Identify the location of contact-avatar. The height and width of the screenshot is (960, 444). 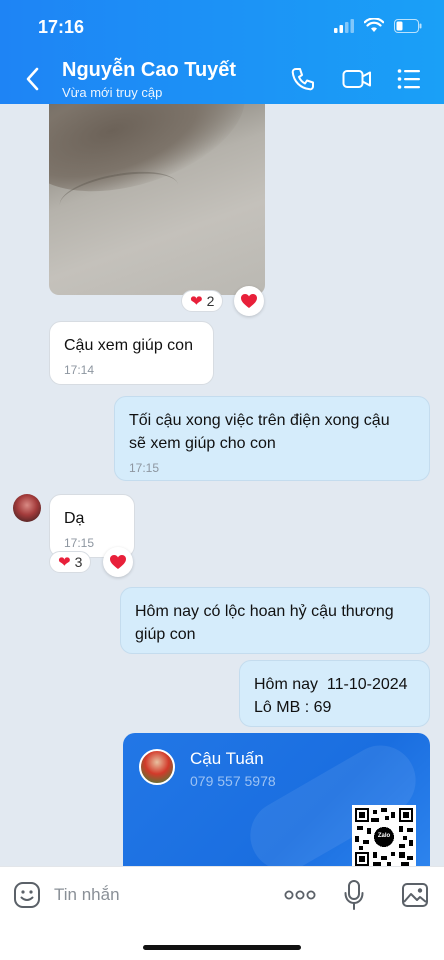
(27, 508).